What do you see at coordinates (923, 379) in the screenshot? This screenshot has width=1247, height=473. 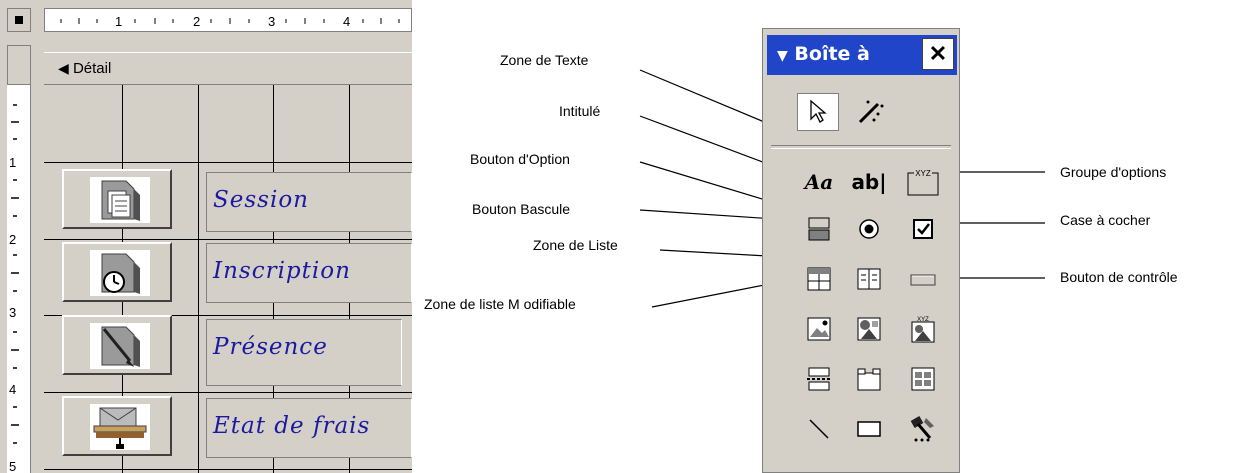 I see `subform-tool-icon` at bounding box center [923, 379].